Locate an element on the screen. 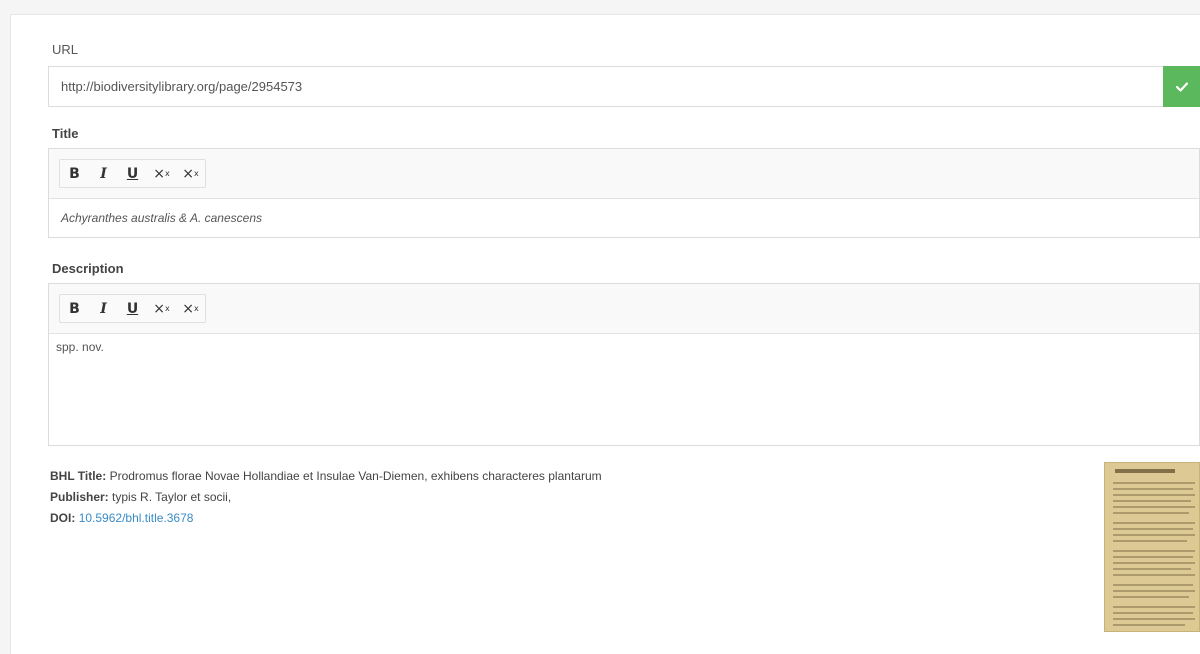  title-editor-toolbar: B I U × x × x is located at coordinates (624, 174).